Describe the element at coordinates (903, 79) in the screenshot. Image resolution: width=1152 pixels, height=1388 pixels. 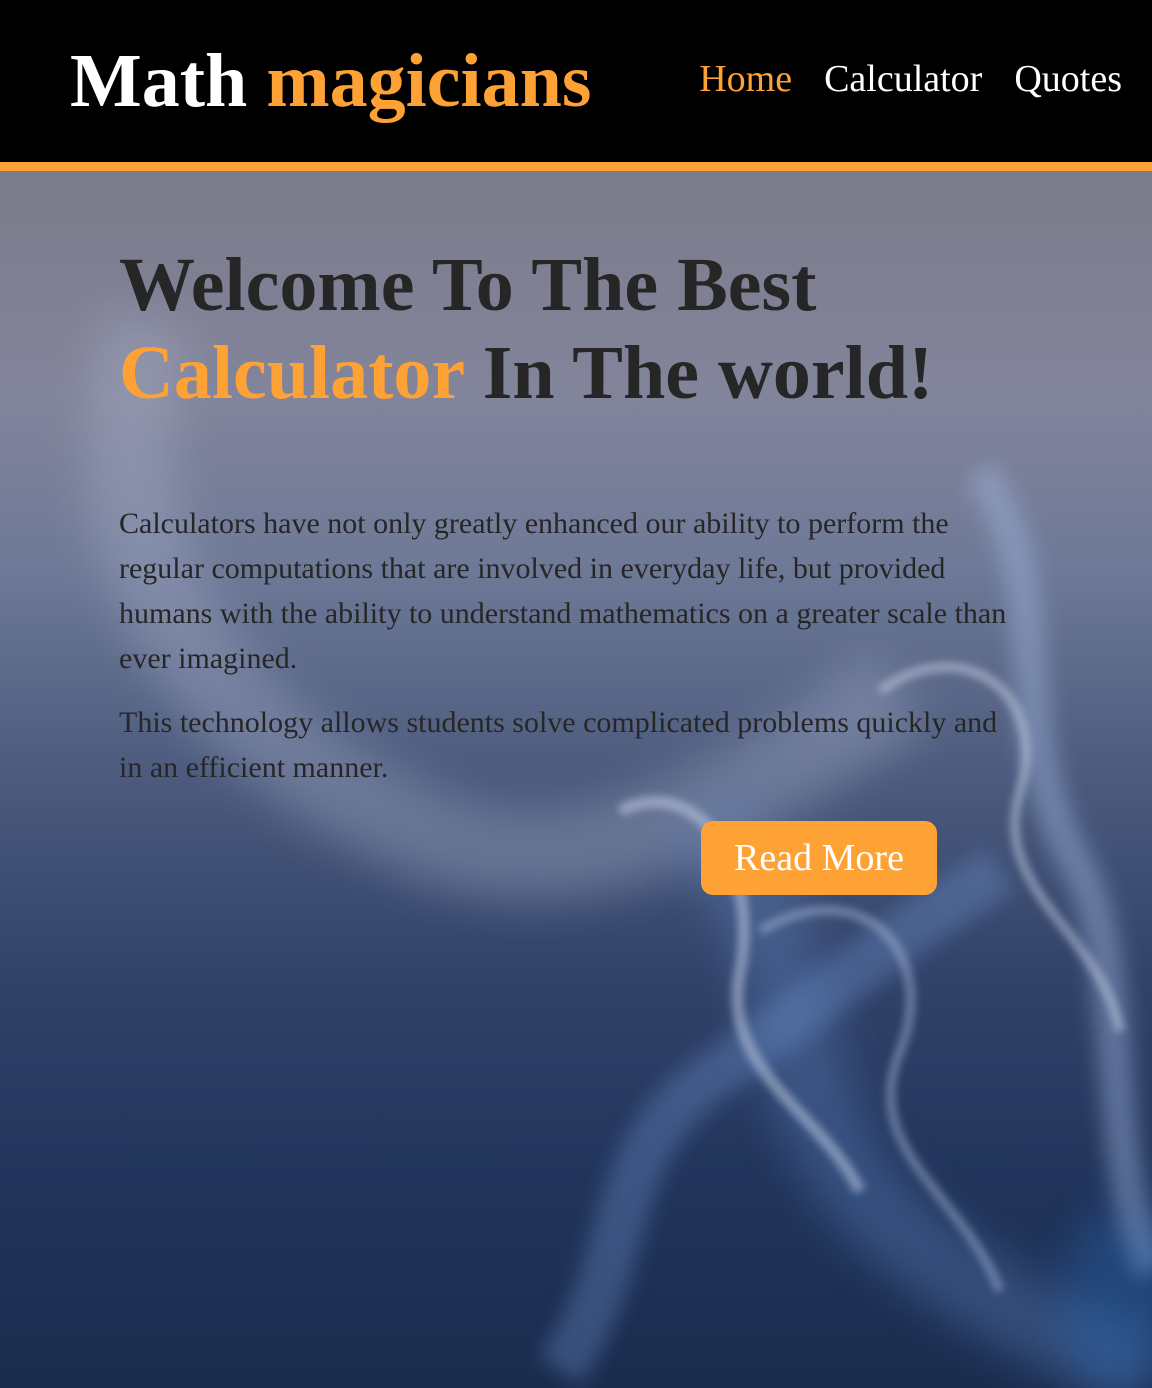
I see `nav-link-calculator: Calculator` at that location.